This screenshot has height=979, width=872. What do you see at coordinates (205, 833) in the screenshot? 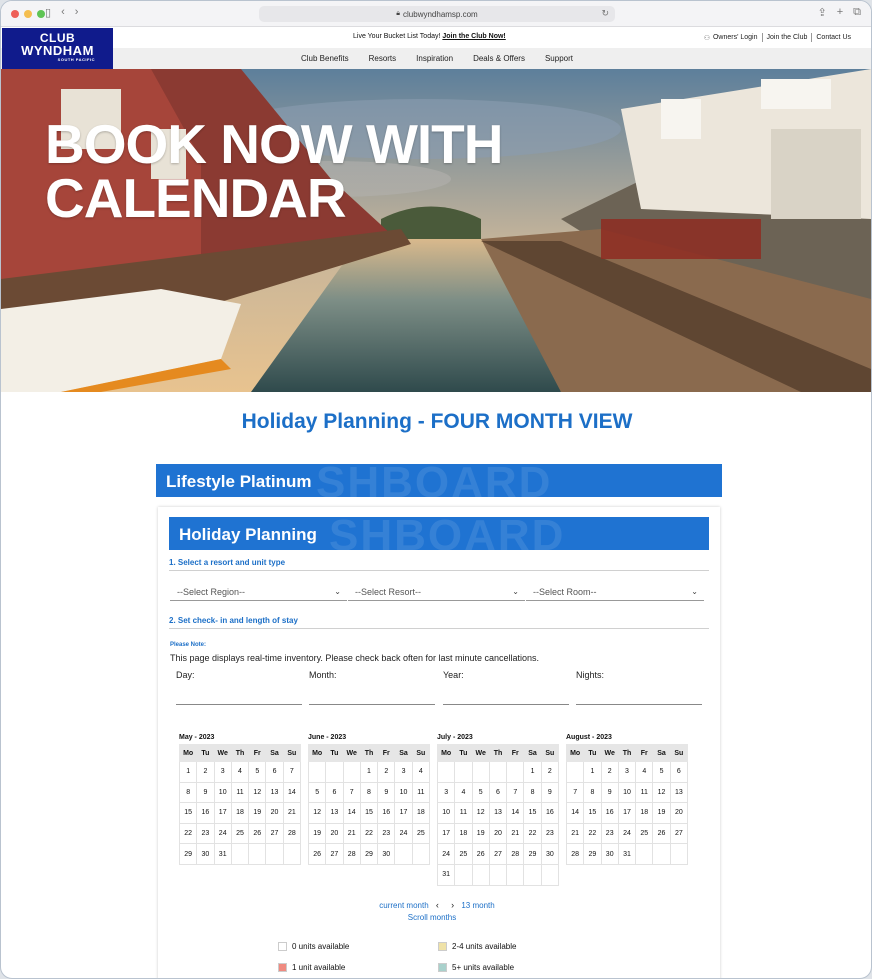
I see `calendar-day: 23` at bounding box center [205, 833].